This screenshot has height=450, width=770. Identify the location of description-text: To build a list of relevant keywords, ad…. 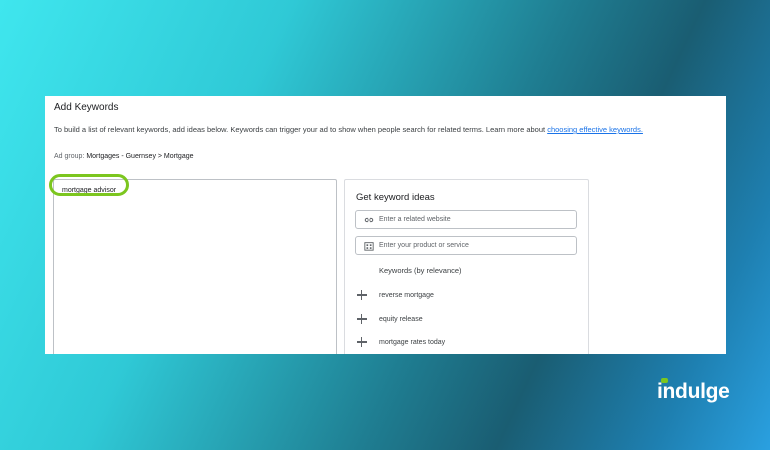
(348, 129).